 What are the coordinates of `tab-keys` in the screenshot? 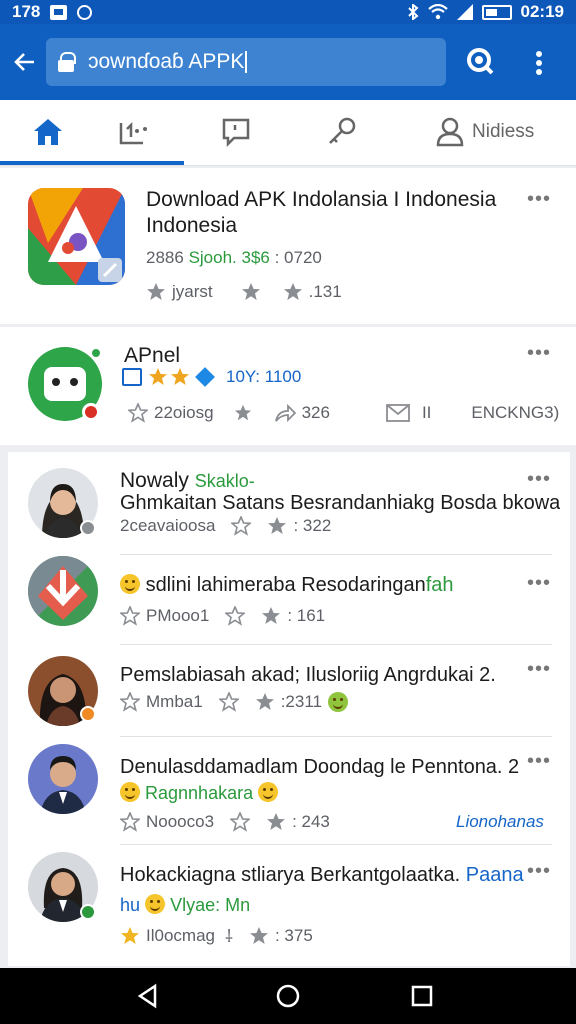 It's located at (342, 132).